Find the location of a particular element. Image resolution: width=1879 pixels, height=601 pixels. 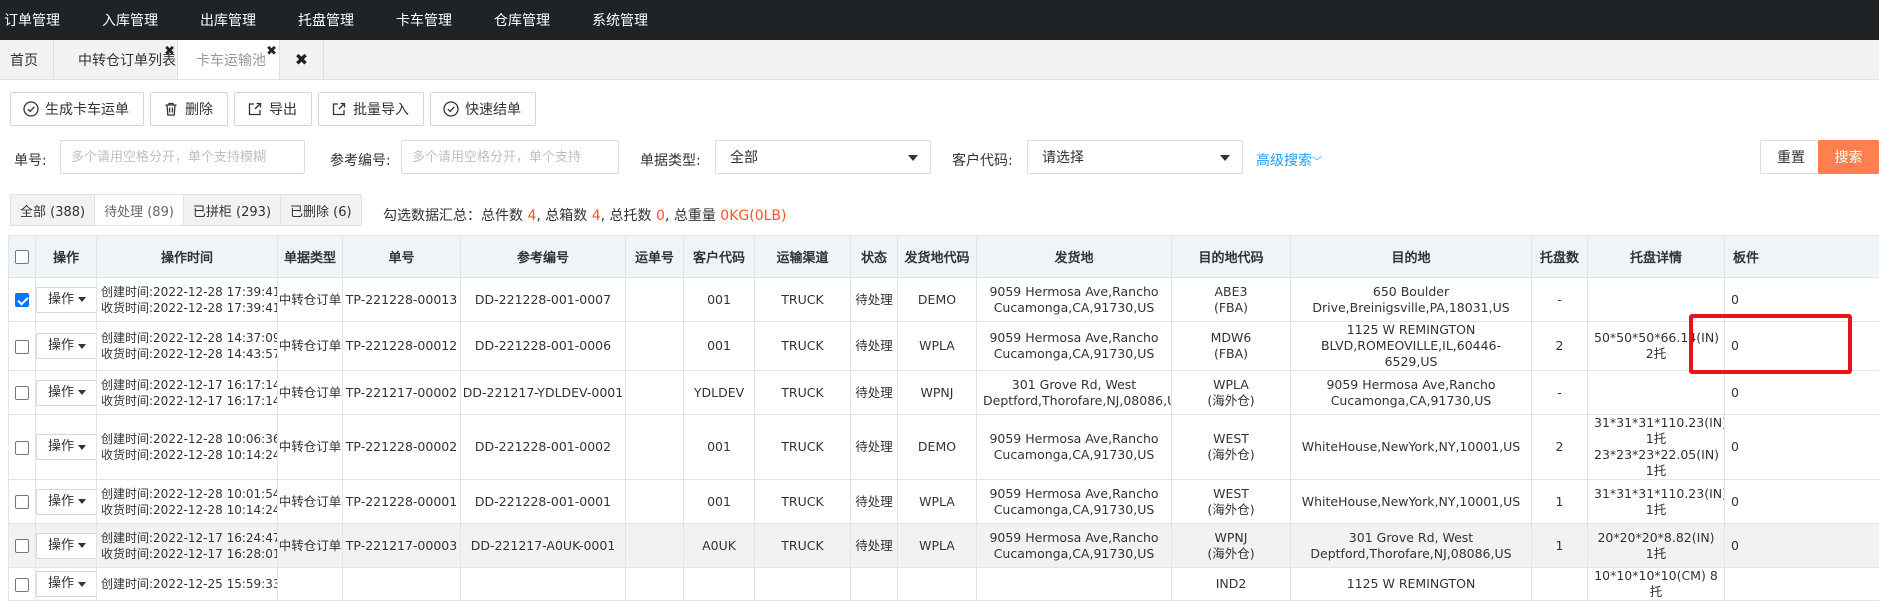

order-no-cell-text: TP-221228-00012 is located at coordinates (401, 345).